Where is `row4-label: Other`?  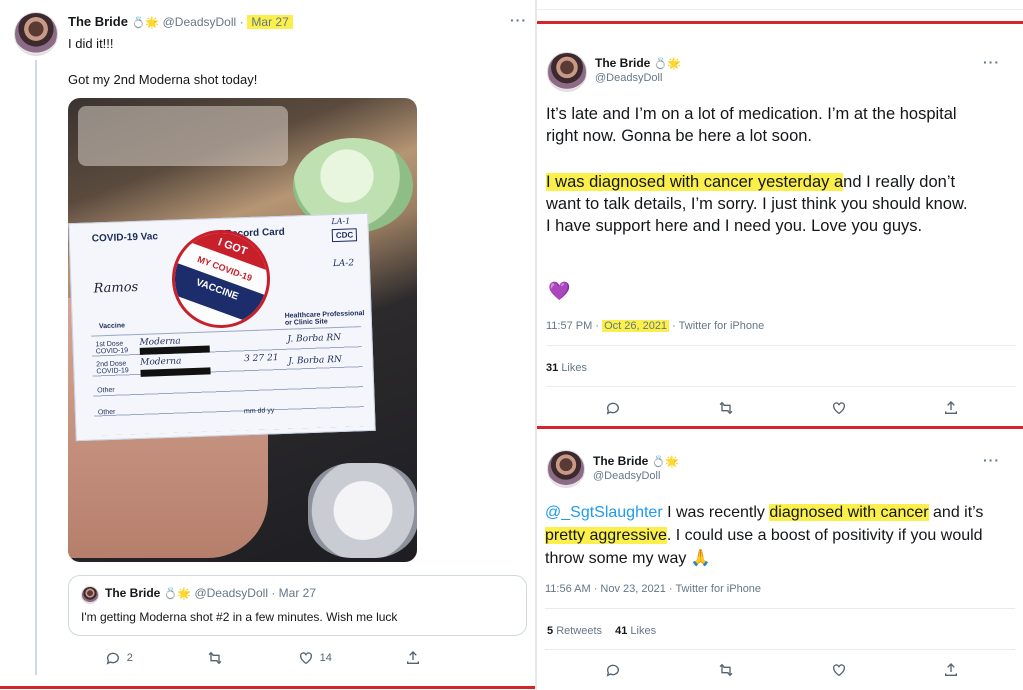
row4-label: Other is located at coordinates (106, 412).